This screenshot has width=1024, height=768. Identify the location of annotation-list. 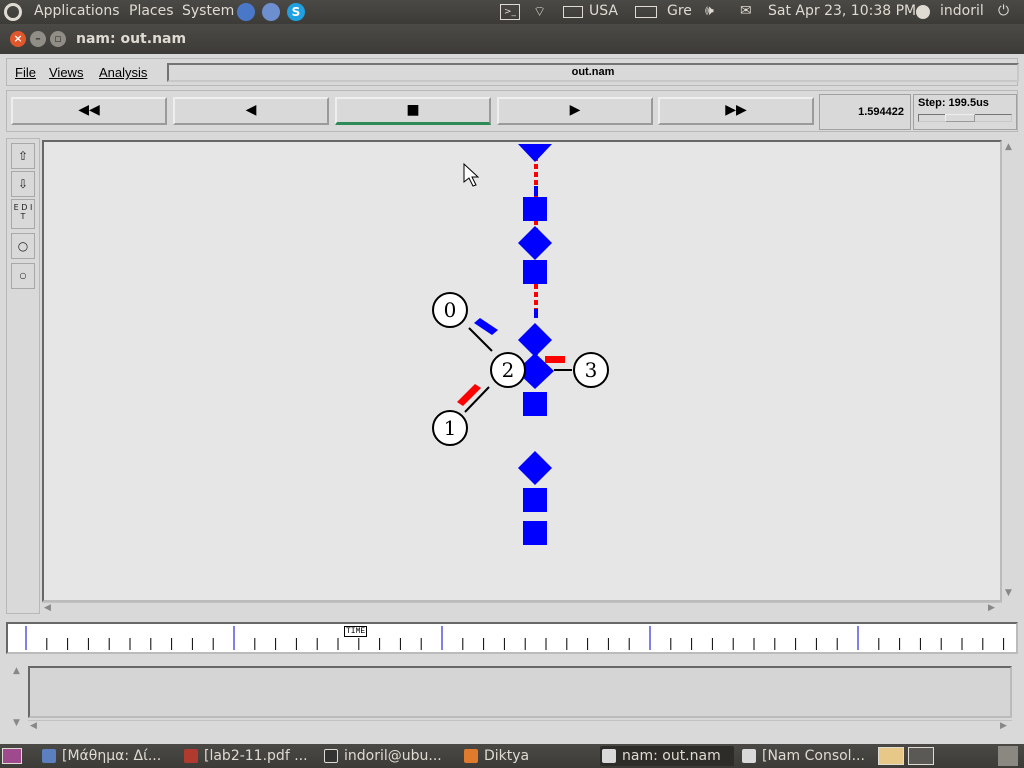
(520, 692).